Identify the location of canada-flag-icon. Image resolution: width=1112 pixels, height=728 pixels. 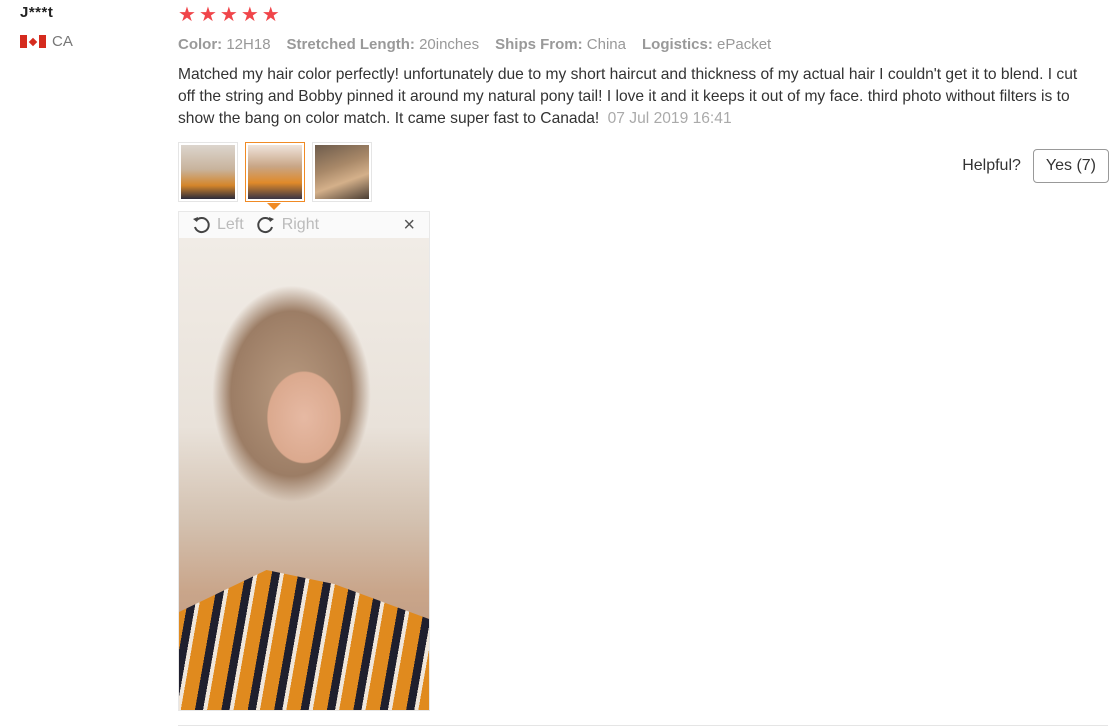
(33, 41).